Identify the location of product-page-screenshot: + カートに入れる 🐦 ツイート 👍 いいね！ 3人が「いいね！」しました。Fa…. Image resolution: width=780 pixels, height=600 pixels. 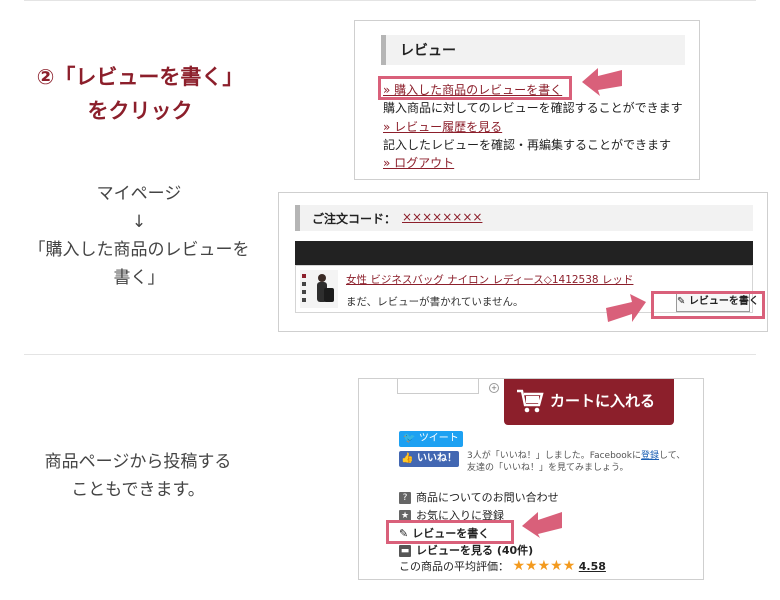
(531, 479).